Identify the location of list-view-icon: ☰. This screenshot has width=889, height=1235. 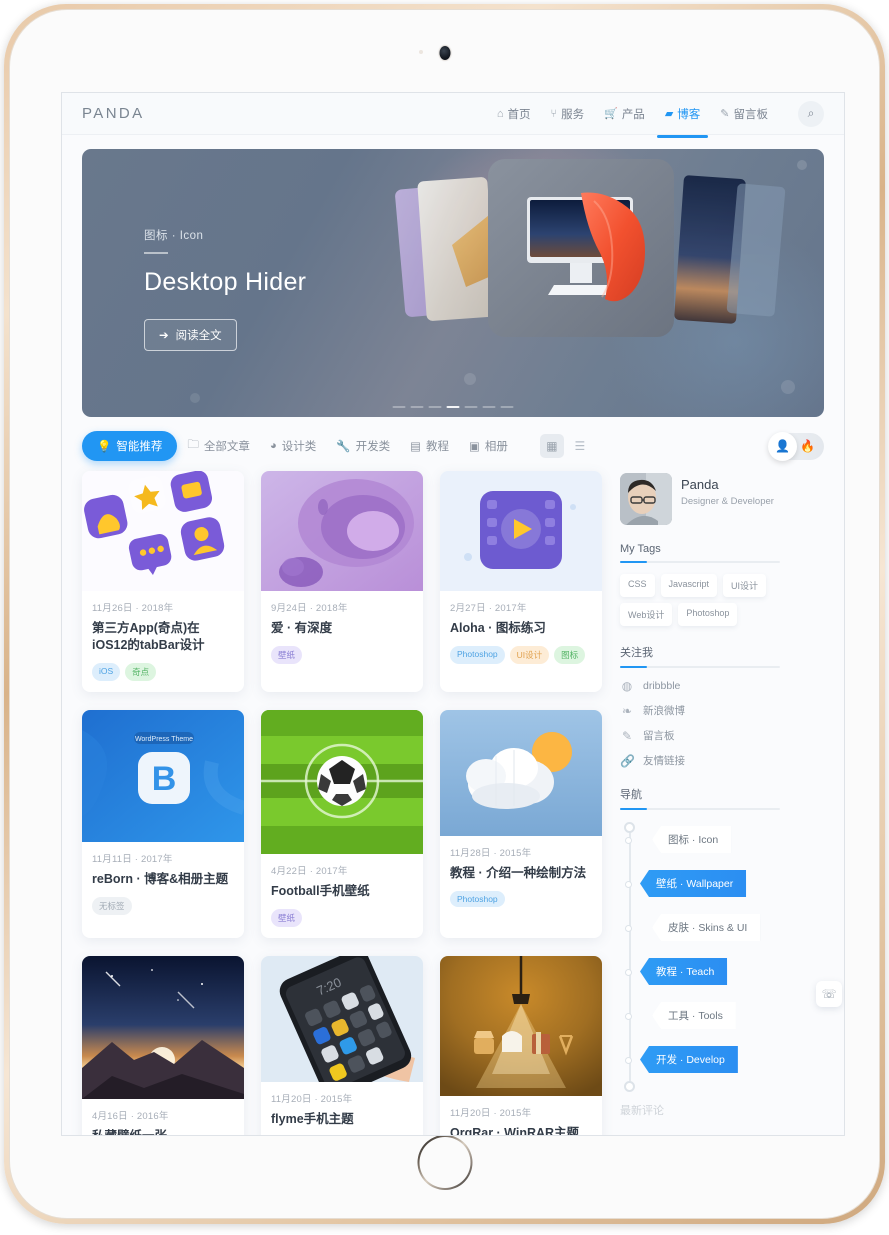
(580, 446).